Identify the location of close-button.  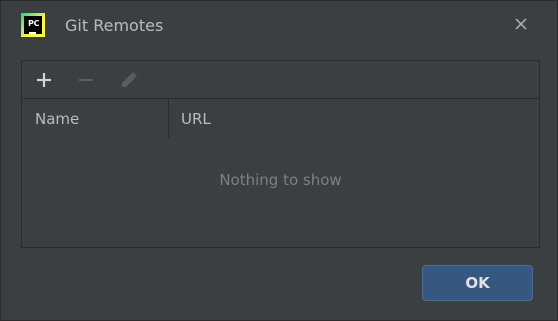
(521, 24).